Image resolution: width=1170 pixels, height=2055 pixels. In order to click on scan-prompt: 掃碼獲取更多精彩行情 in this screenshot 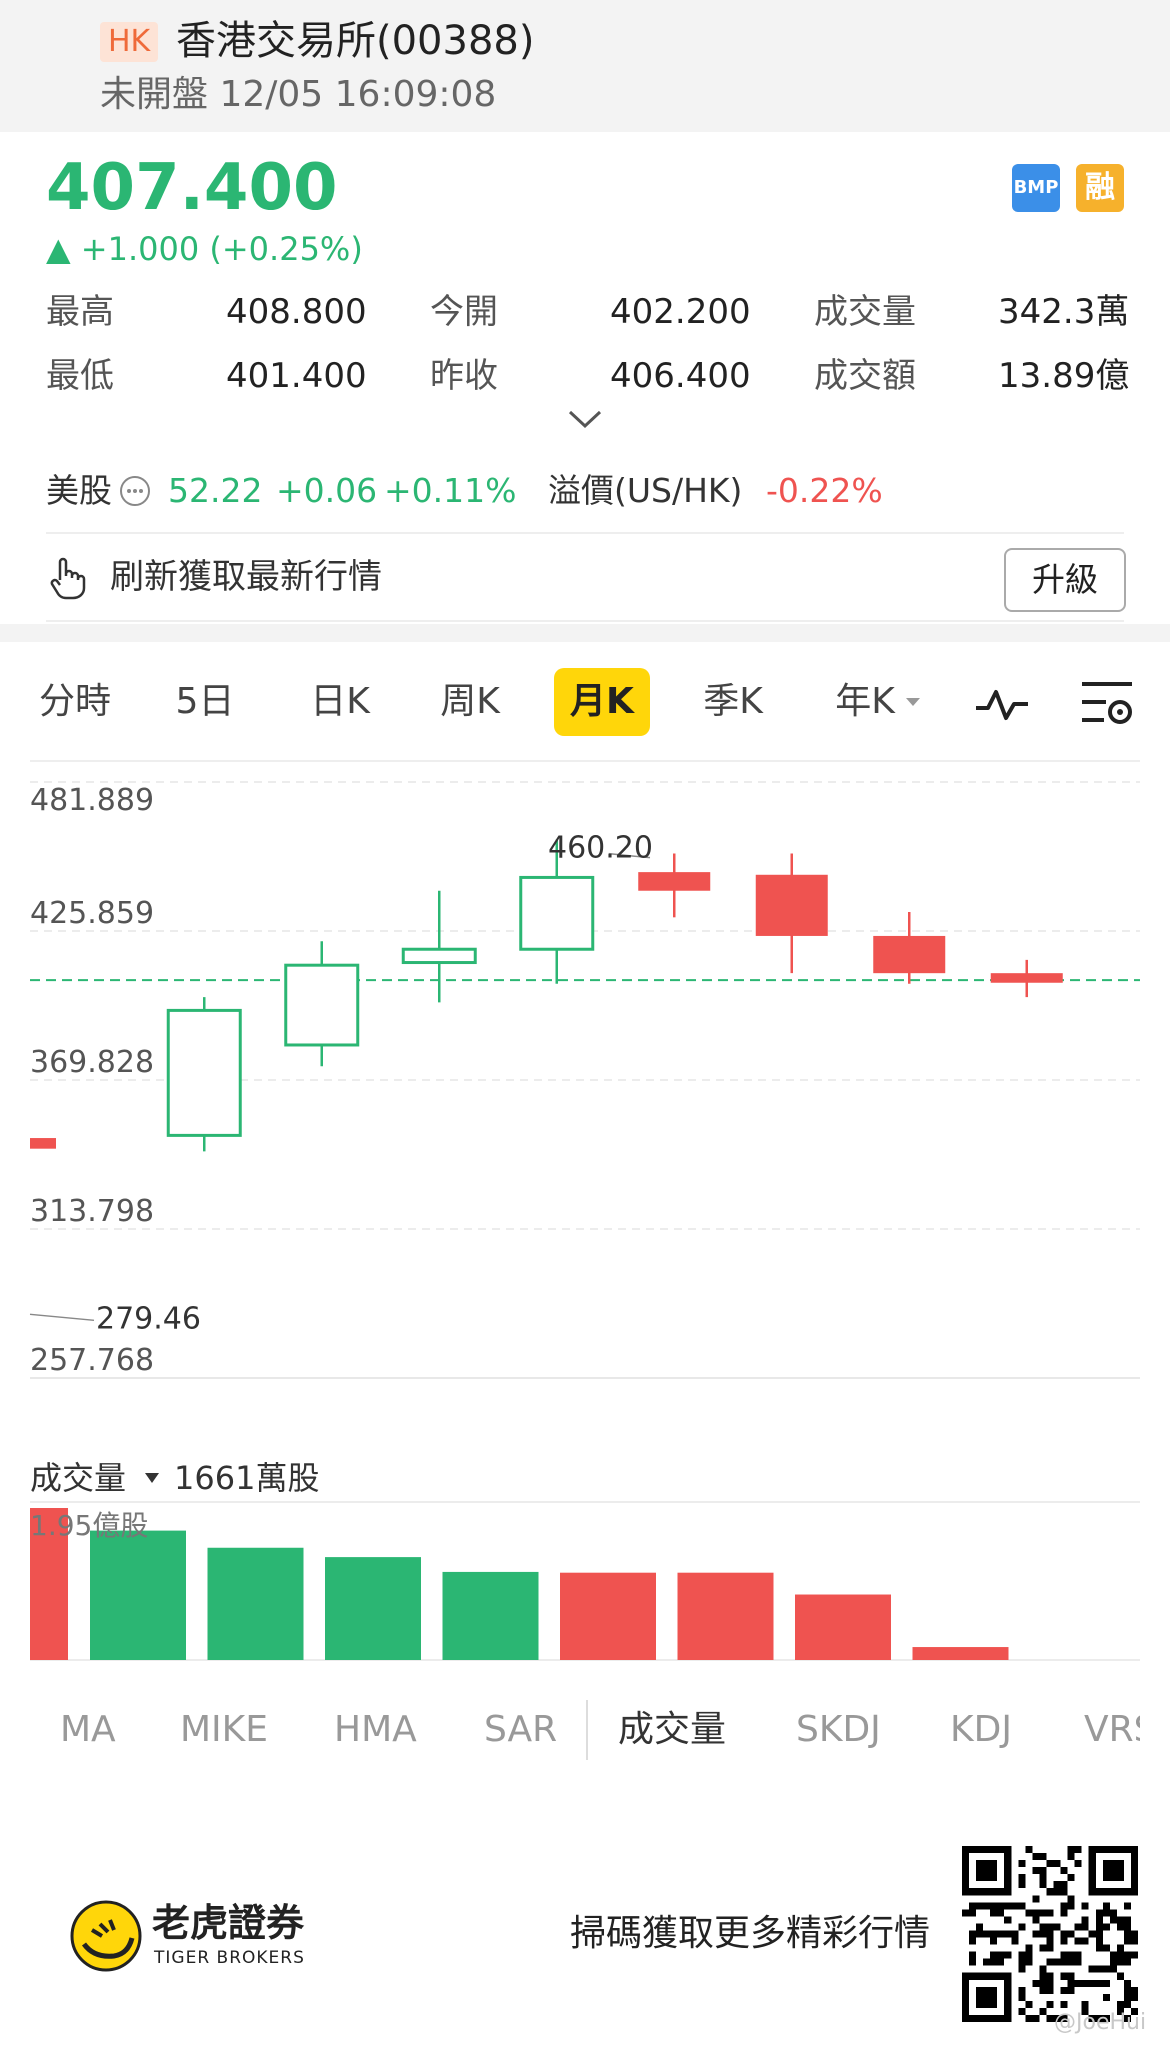, I will do `click(750, 1933)`.